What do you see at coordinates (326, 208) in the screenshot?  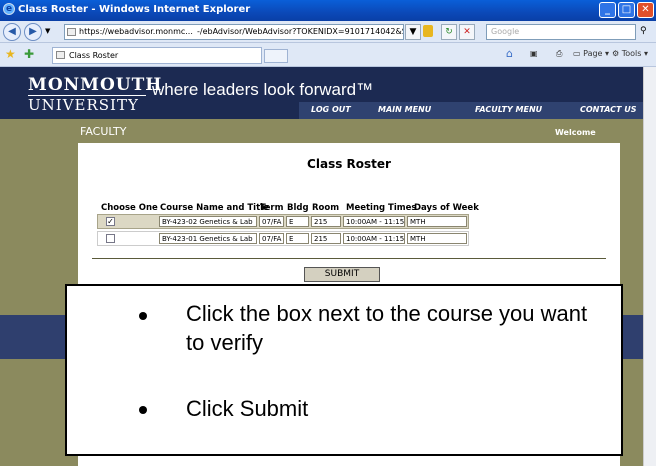 I see `header-room: Room` at bounding box center [326, 208].